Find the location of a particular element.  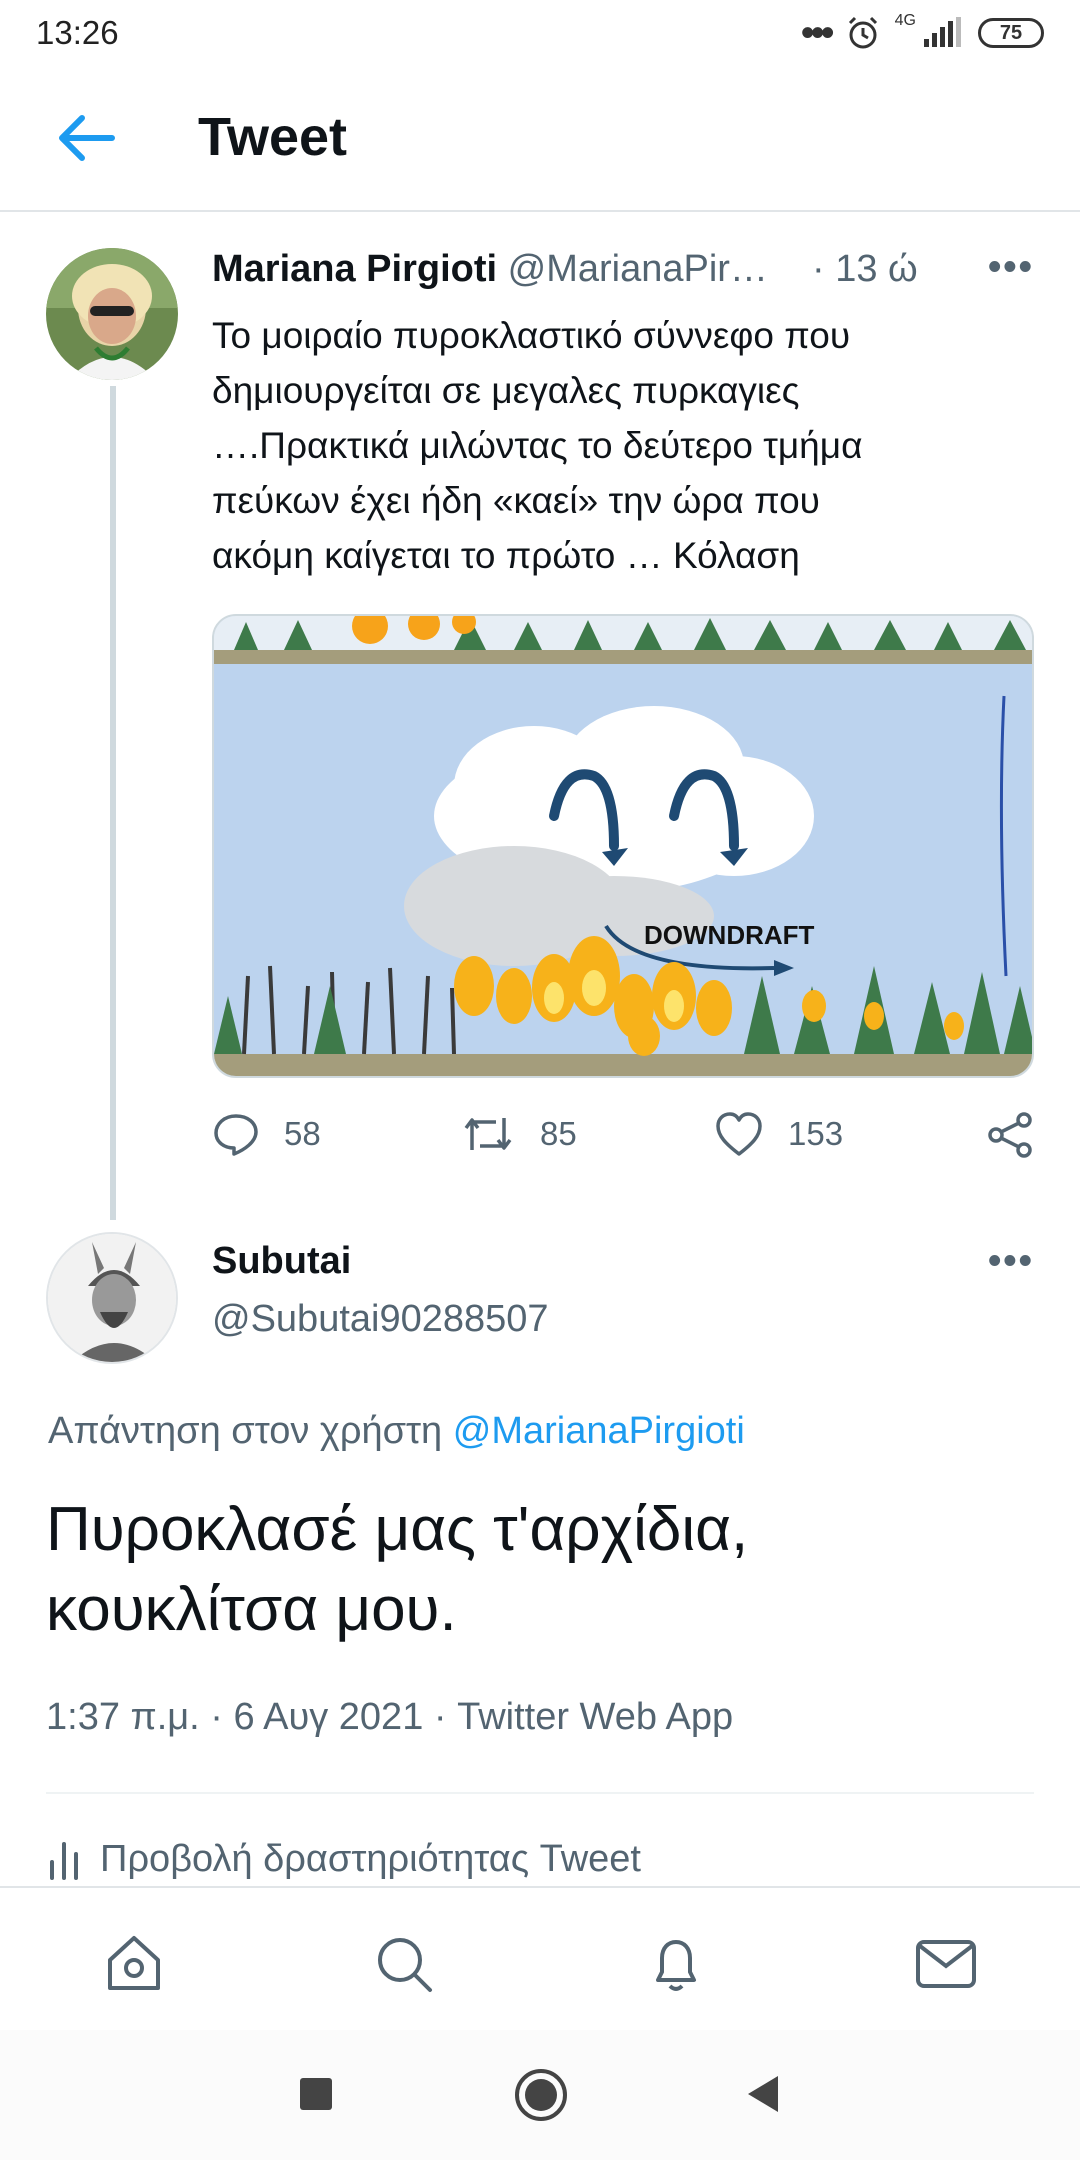

like-button: 153 is located at coordinates (778, 1134).